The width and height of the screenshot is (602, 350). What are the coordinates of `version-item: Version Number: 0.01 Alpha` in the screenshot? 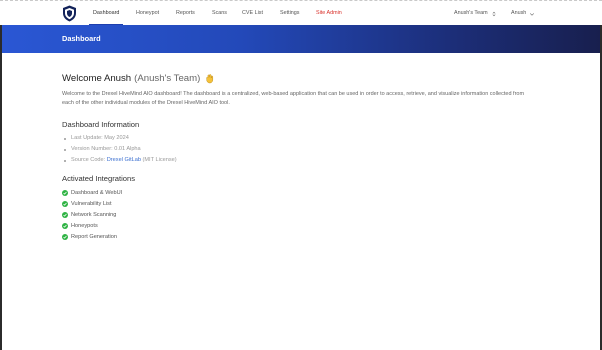 It's located at (119, 149).